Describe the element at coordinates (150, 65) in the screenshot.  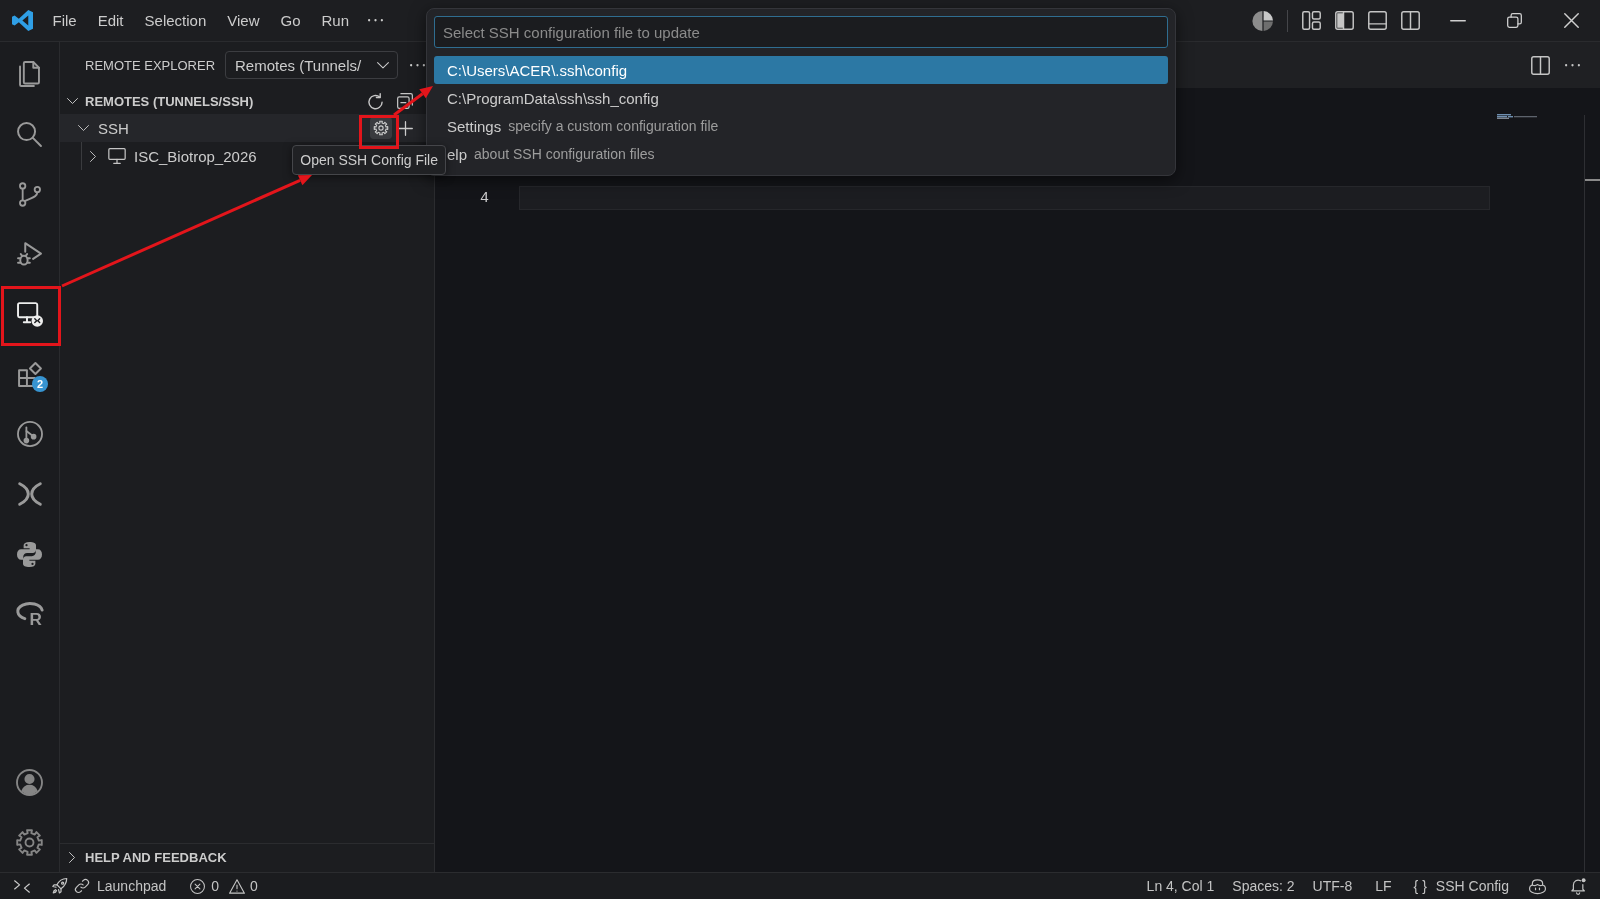
I see `view-title: REMOTE EXPLORER` at that location.